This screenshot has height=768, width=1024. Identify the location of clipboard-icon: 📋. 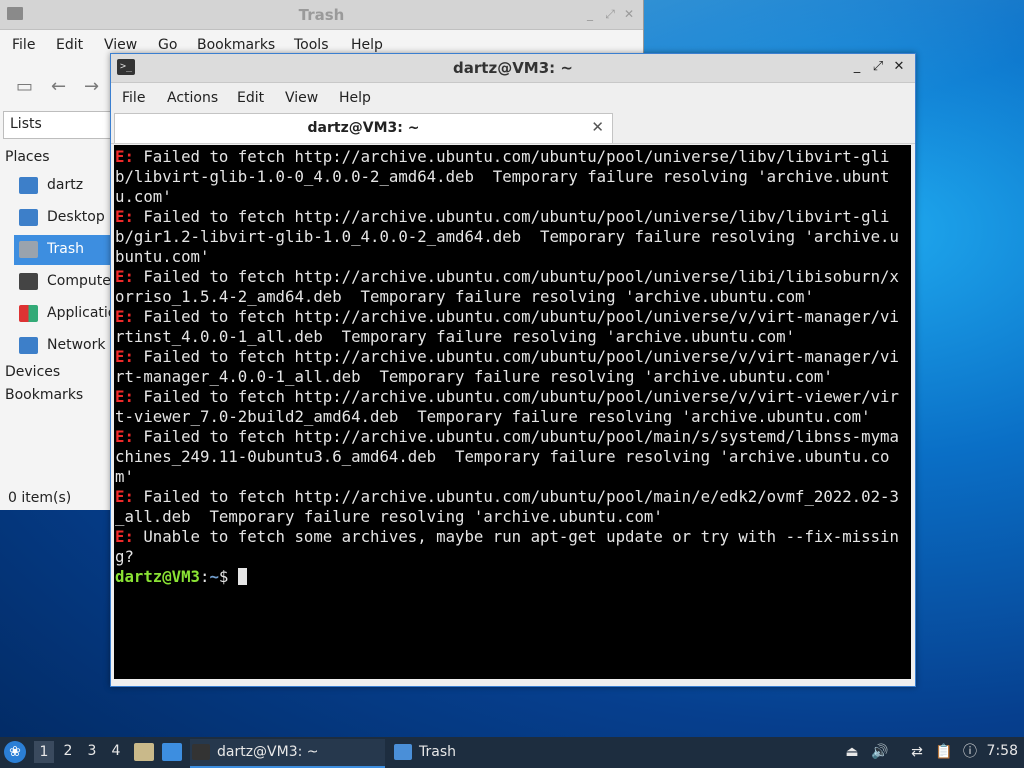
(944, 752).